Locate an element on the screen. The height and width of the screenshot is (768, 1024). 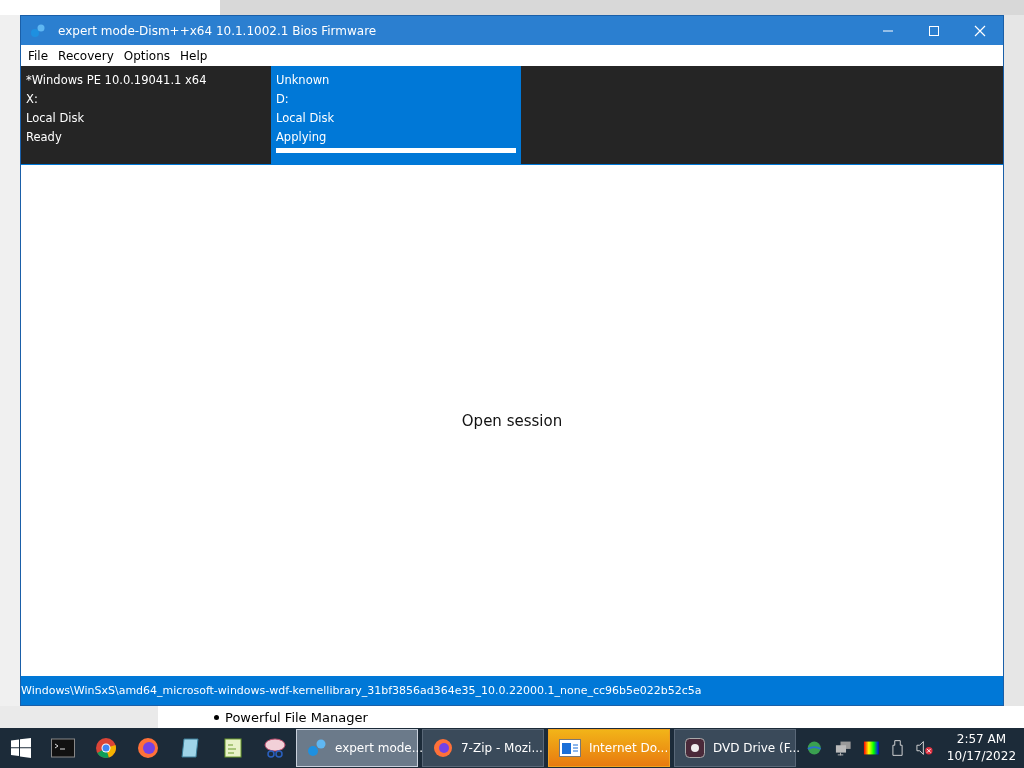
session-tile: *Windows PE 10.0.19041.1 x64 X: Local Disk Ready is located at coordinates (146, 115).